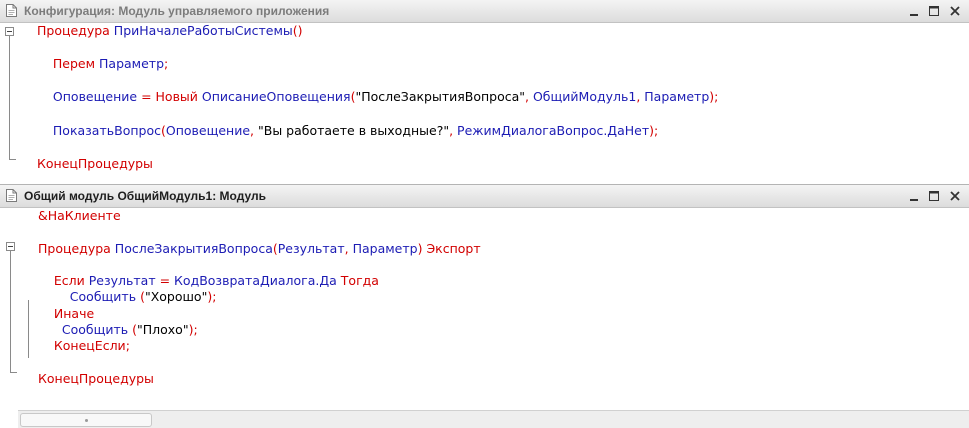 The width and height of the screenshot is (969, 428). I want to click on horizontal-scrollbar, so click(493, 419).